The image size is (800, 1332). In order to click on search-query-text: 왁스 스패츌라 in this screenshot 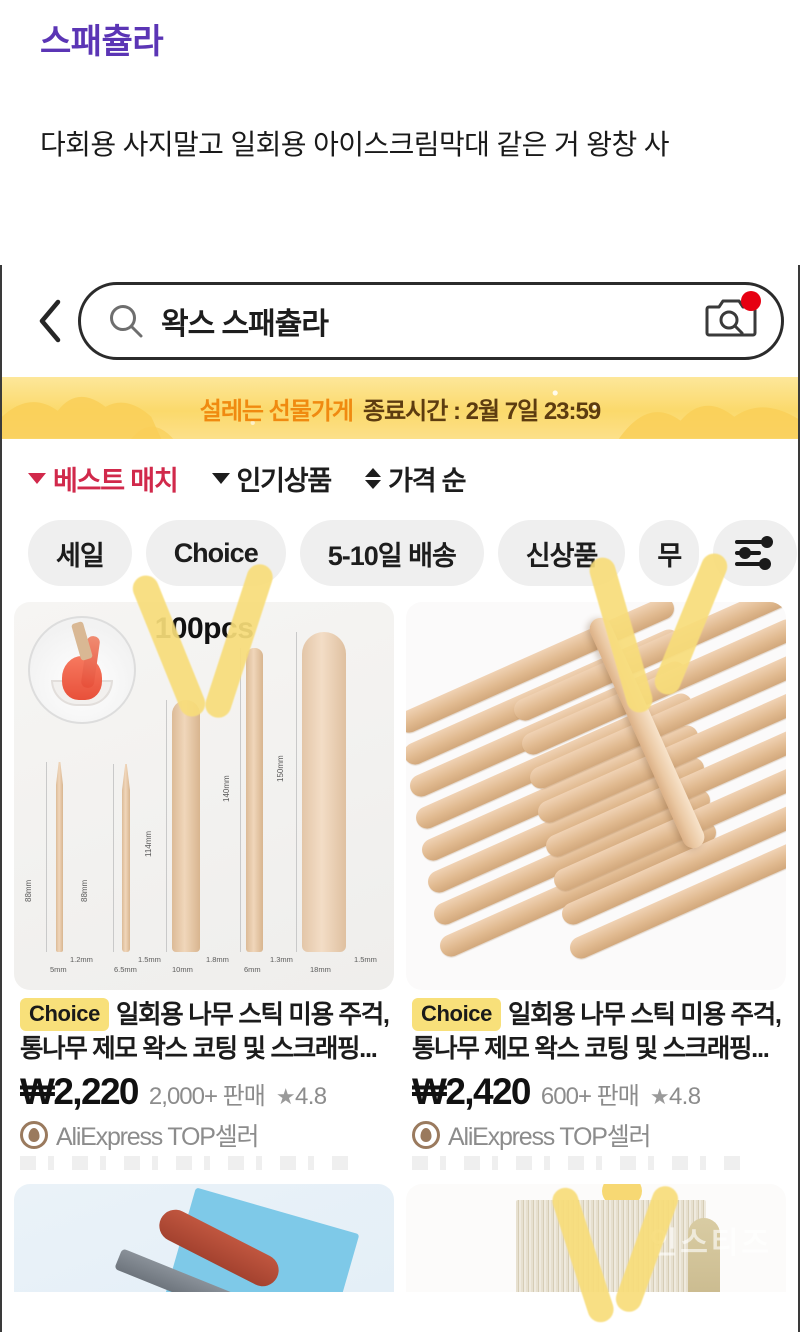, I will do `click(245, 324)`.